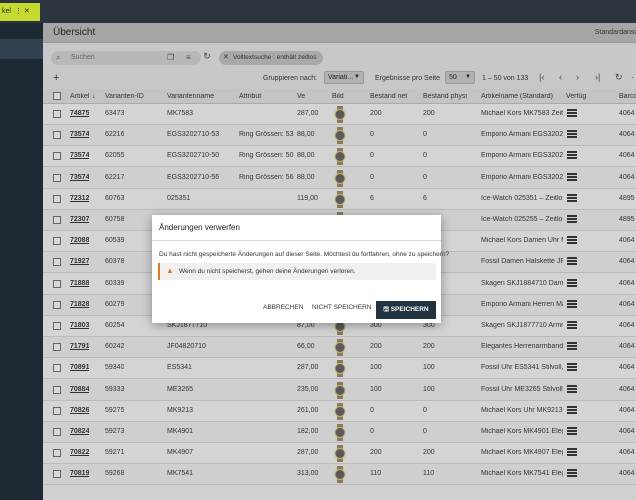 This screenshot has height=500, width=636. I want to click on save-button: 🖫 SPEICHERN, so click(406, 310).